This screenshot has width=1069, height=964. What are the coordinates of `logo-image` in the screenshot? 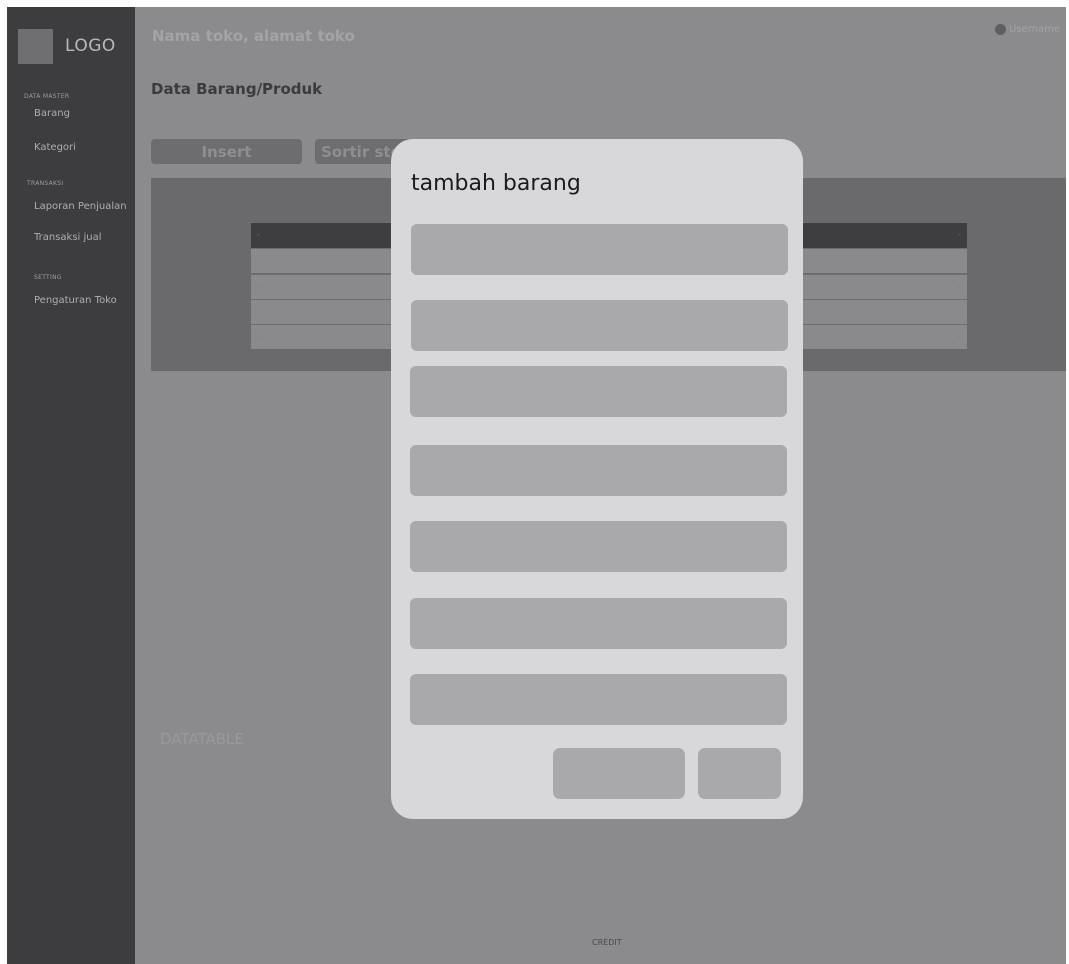 It's located at (35, 46).